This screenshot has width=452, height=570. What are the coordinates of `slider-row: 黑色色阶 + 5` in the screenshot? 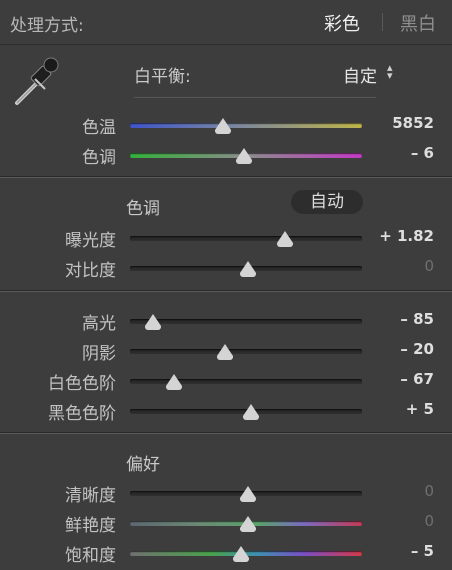 It's located at (226, 411).